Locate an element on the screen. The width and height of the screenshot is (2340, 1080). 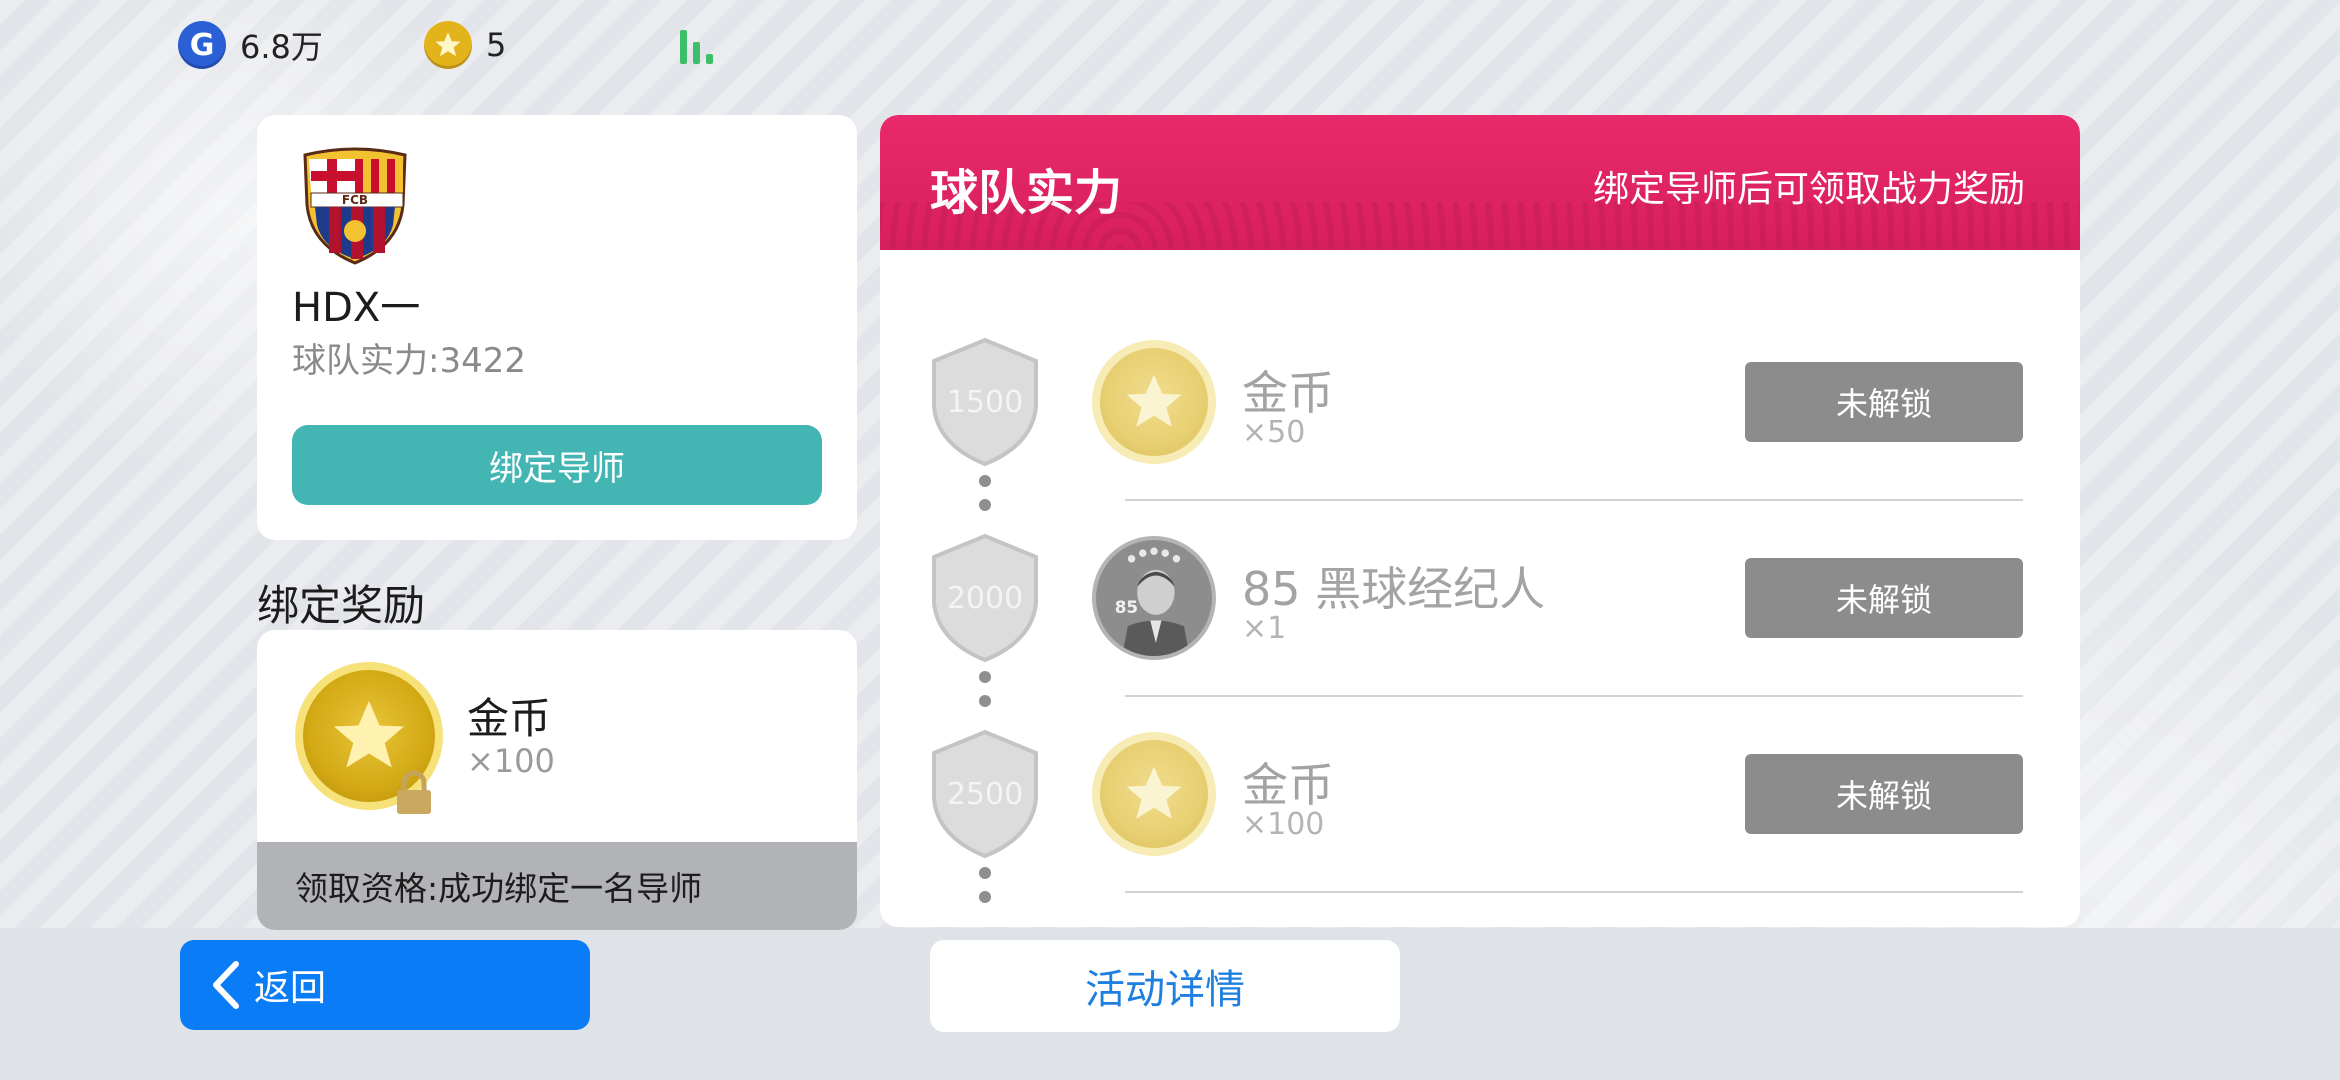
bind-reward-title: 绑定奖励 is located at coordinates (341, 605).